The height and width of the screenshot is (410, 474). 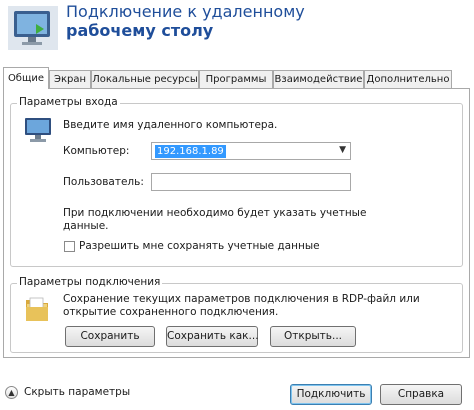 I want to click on title-line-2: рабочему столу, so click(x=140, y=30).